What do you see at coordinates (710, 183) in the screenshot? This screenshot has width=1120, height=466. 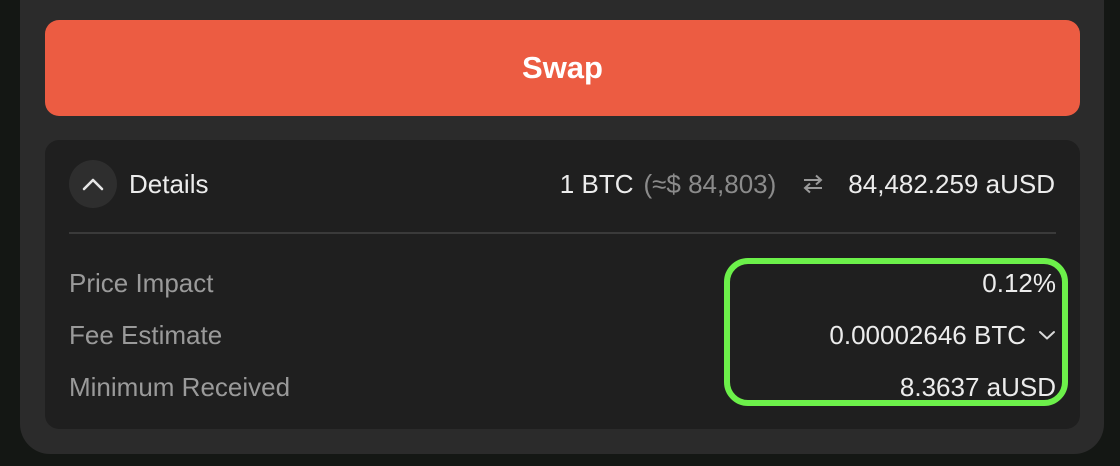 I see `rate-from-usd: (≈$ 84,803)` at bounding box center [710, 183].